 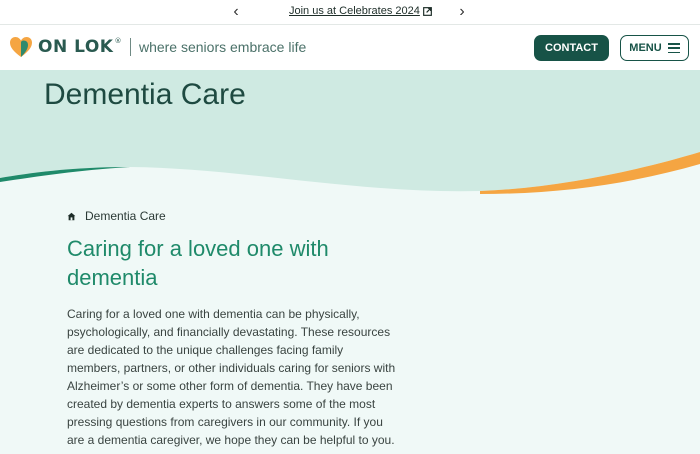 I want to click on breadcrumb: Dementia Care, so click(x=116, y=216).